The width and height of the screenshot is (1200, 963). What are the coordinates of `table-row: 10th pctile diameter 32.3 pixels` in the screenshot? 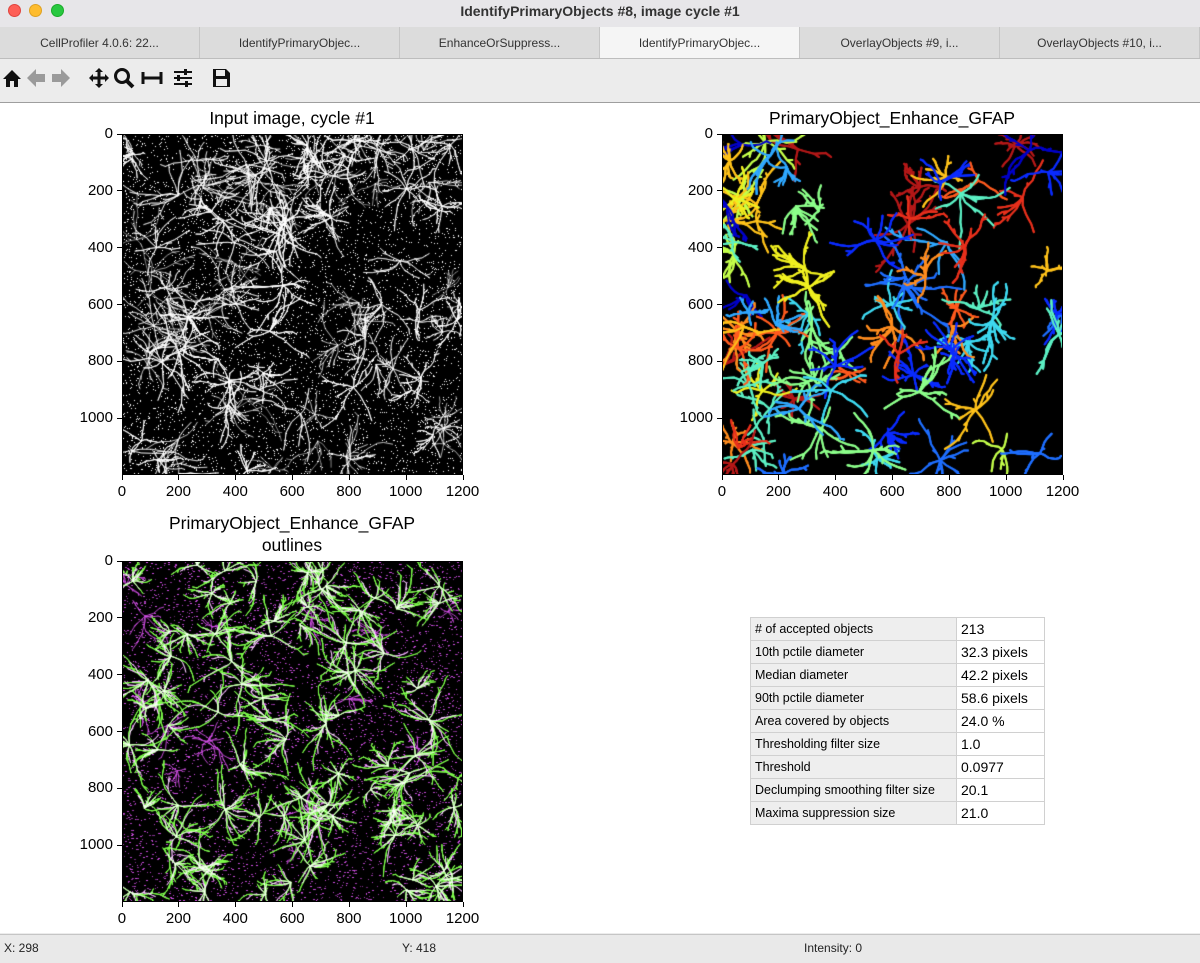 It's located at (897, 652).